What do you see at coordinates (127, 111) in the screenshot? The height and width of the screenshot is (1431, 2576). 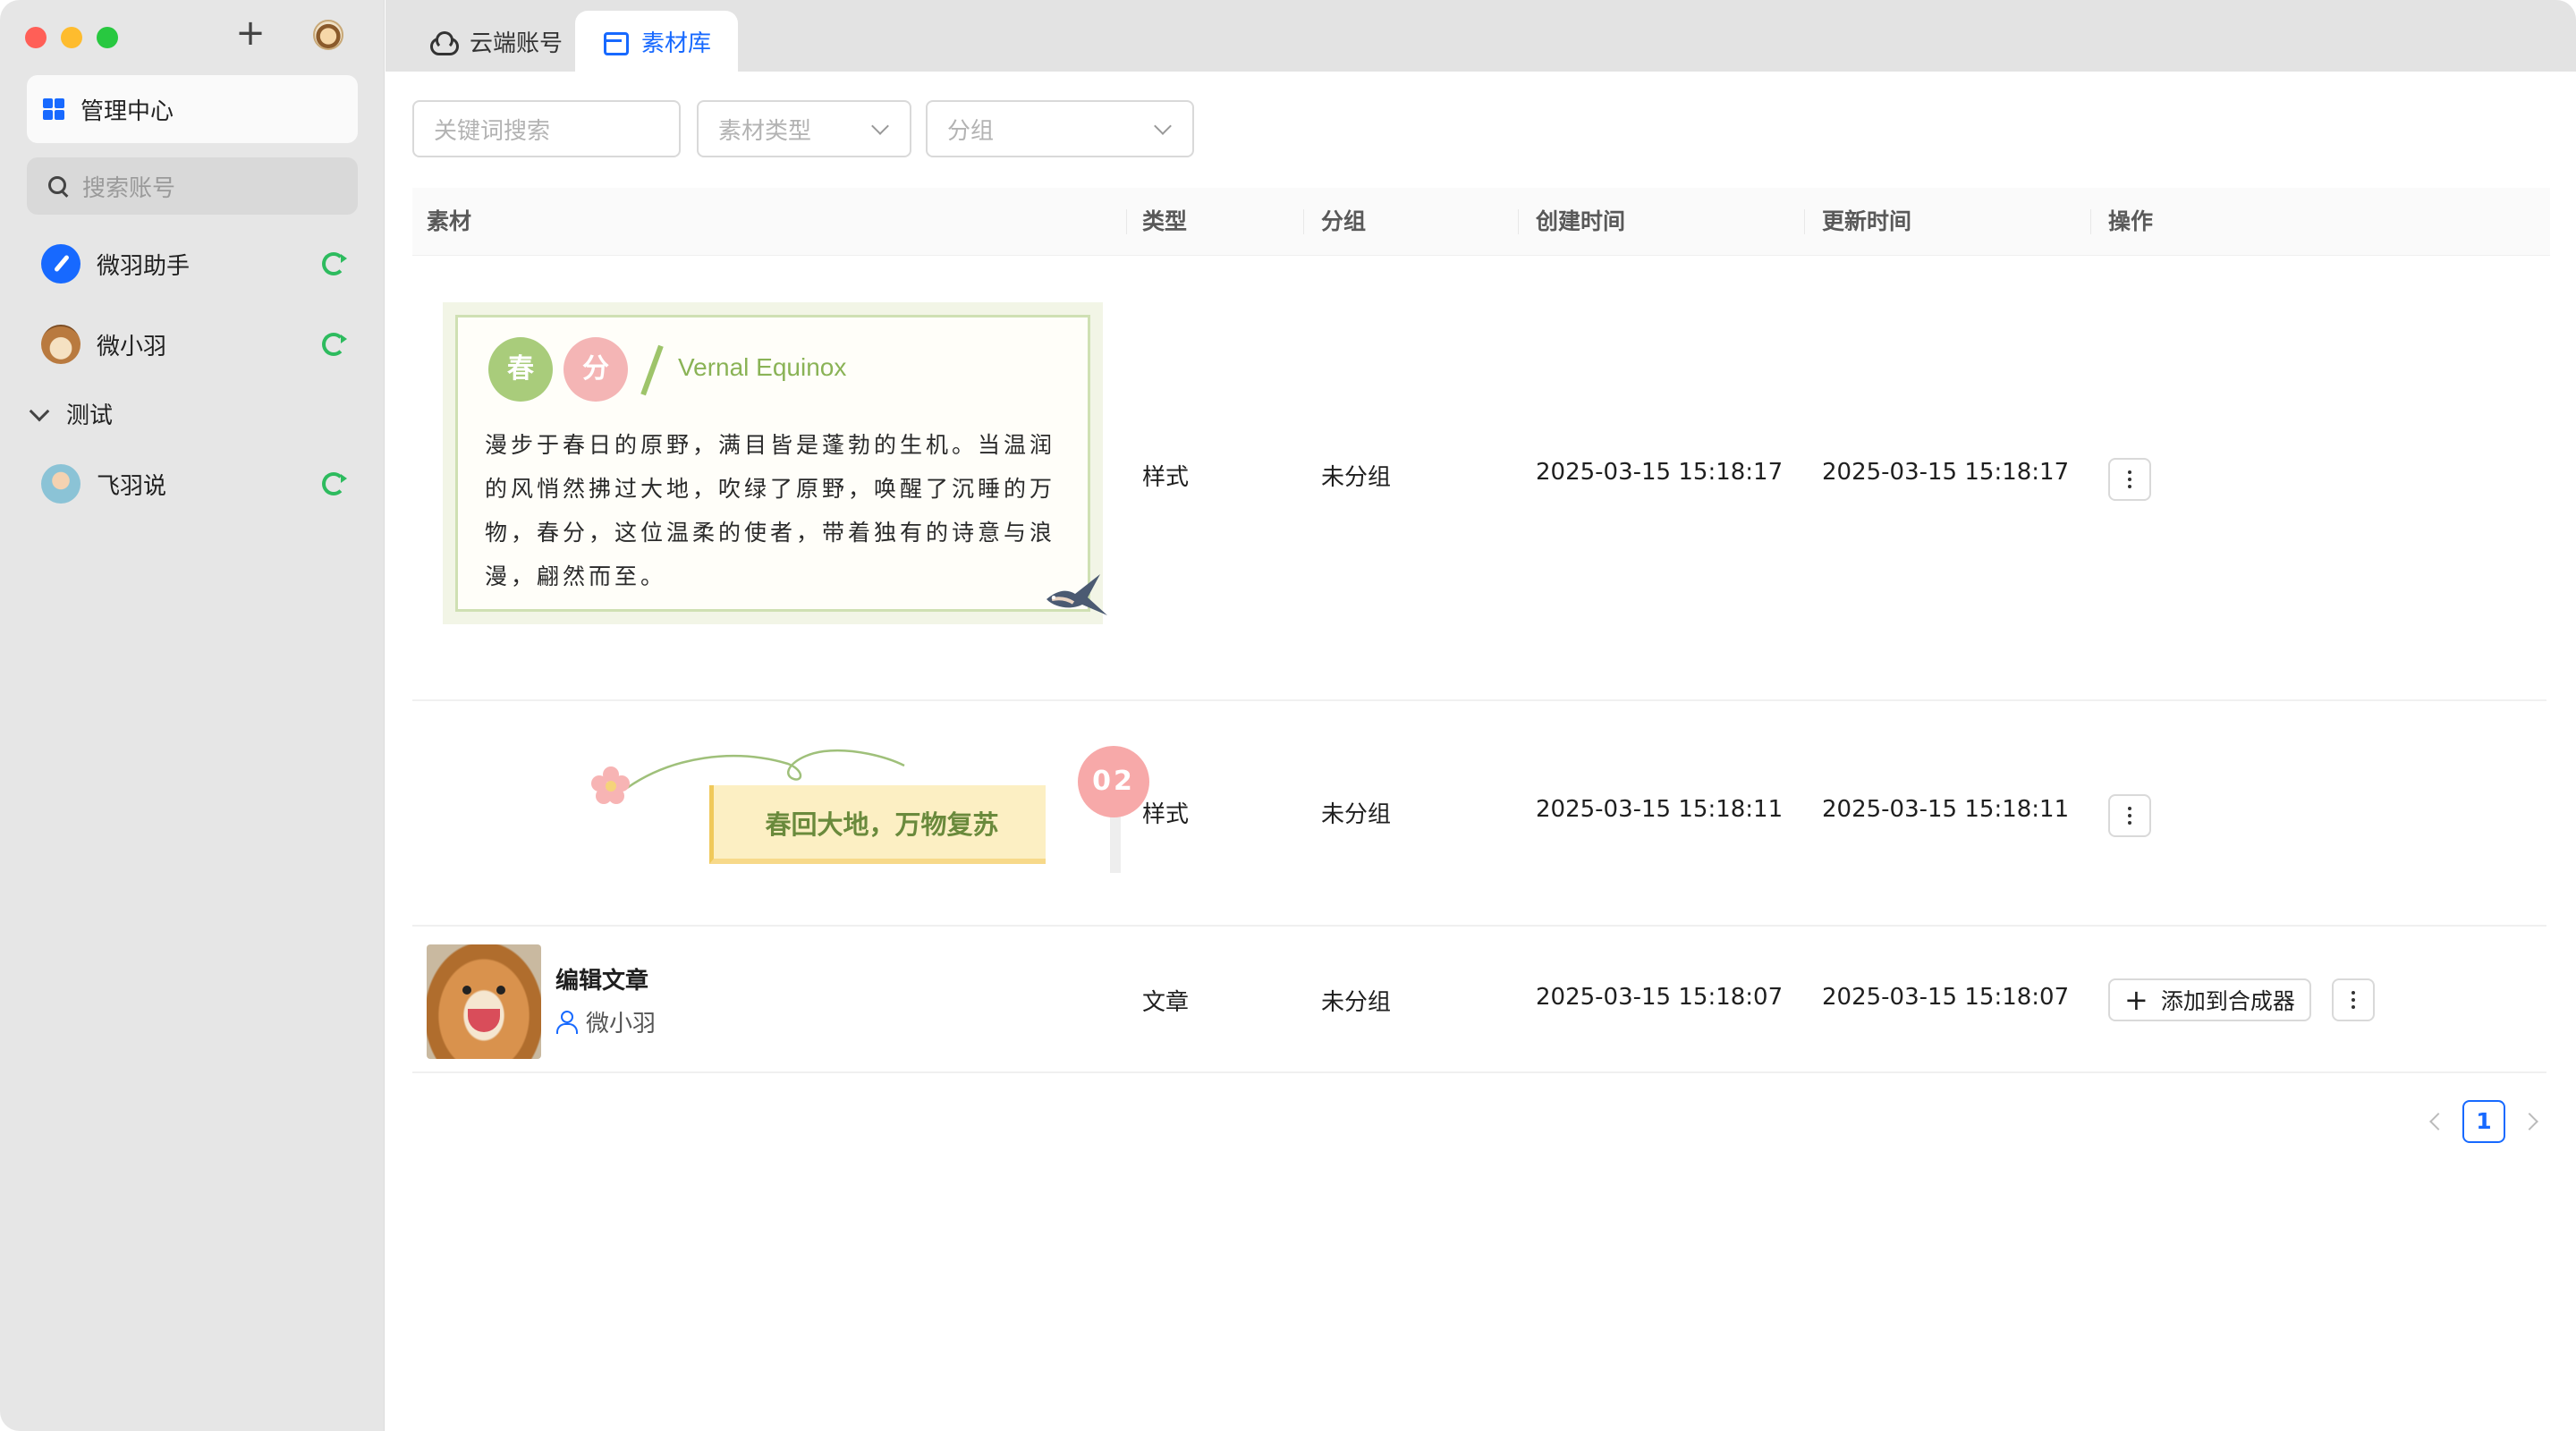 I see `sidebar-item-label: 管理中心` at bounding box center [127, 111].